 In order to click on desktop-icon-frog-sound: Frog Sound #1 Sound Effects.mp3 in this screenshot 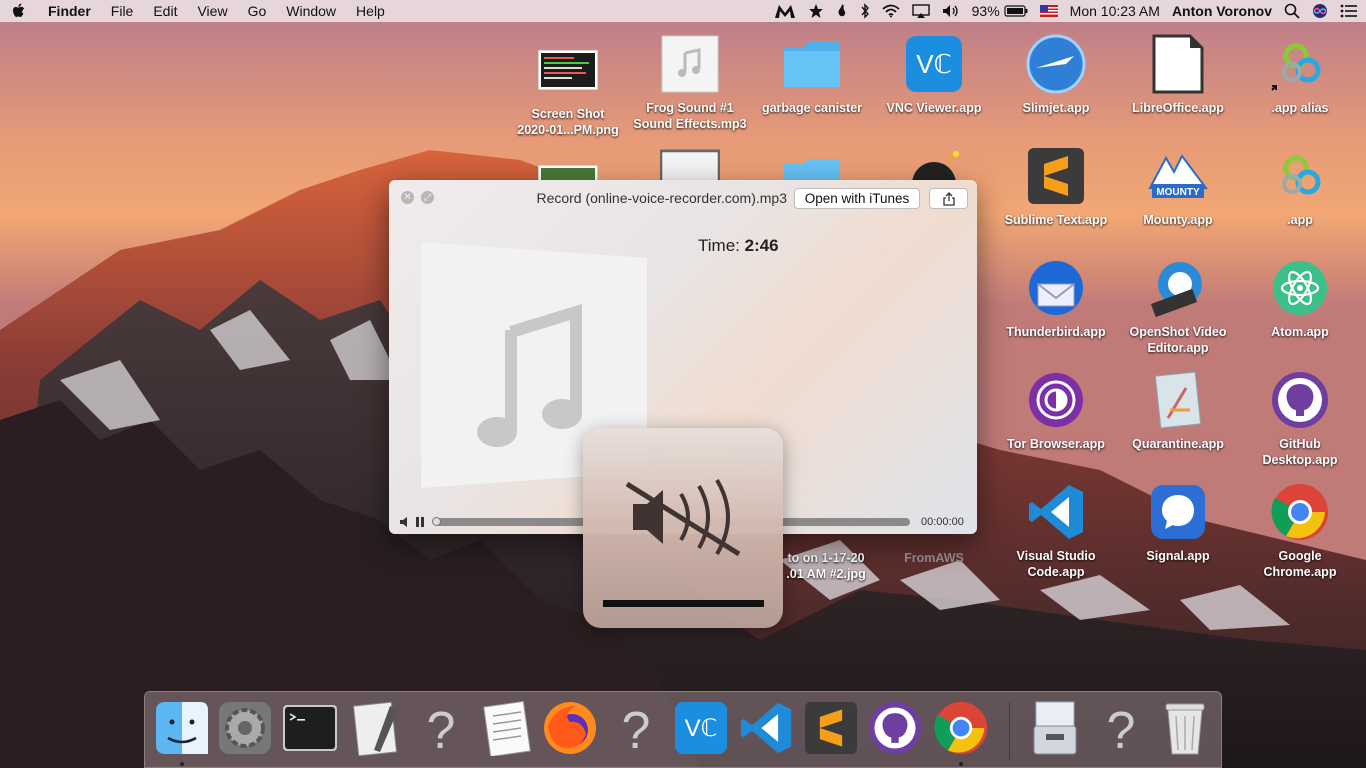, I will do `click(690, 83)`.